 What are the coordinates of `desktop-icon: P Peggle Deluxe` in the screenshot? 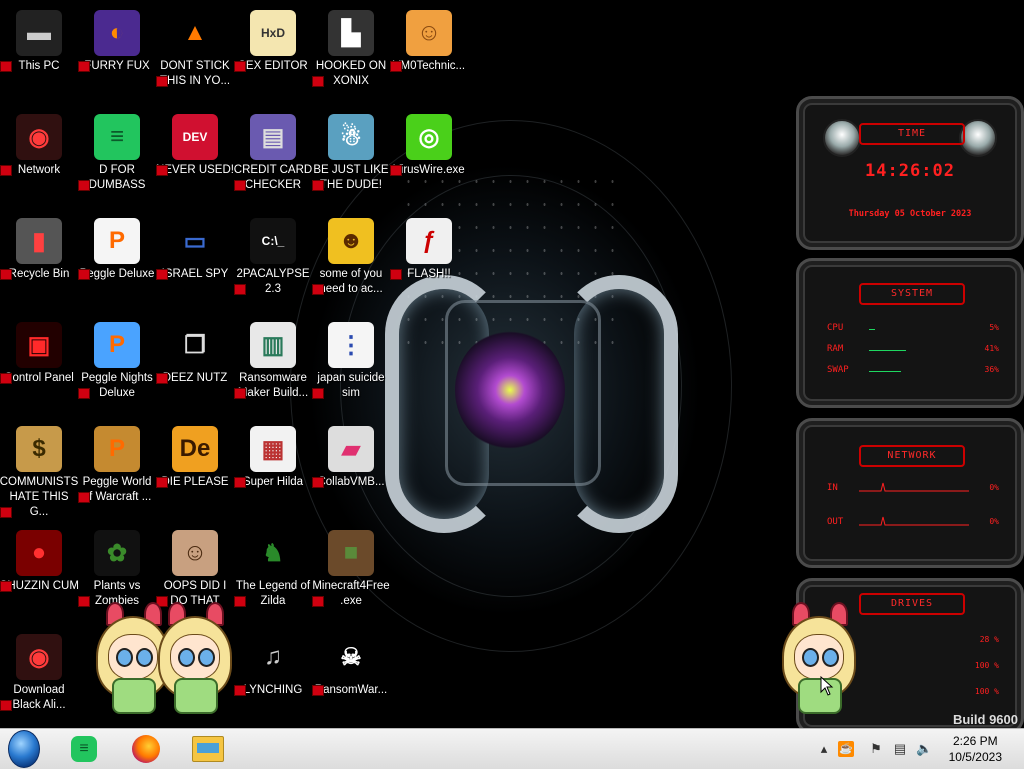 It's located at (117, 247).